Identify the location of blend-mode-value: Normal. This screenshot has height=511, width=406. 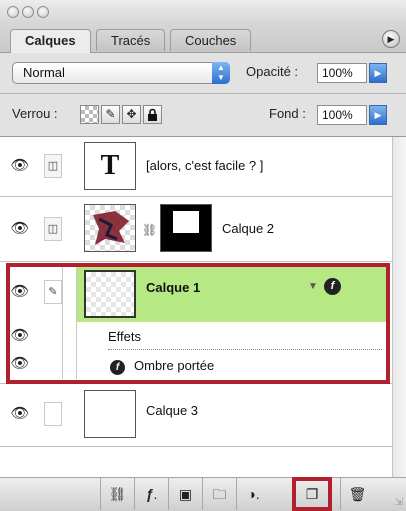
(44, 72).